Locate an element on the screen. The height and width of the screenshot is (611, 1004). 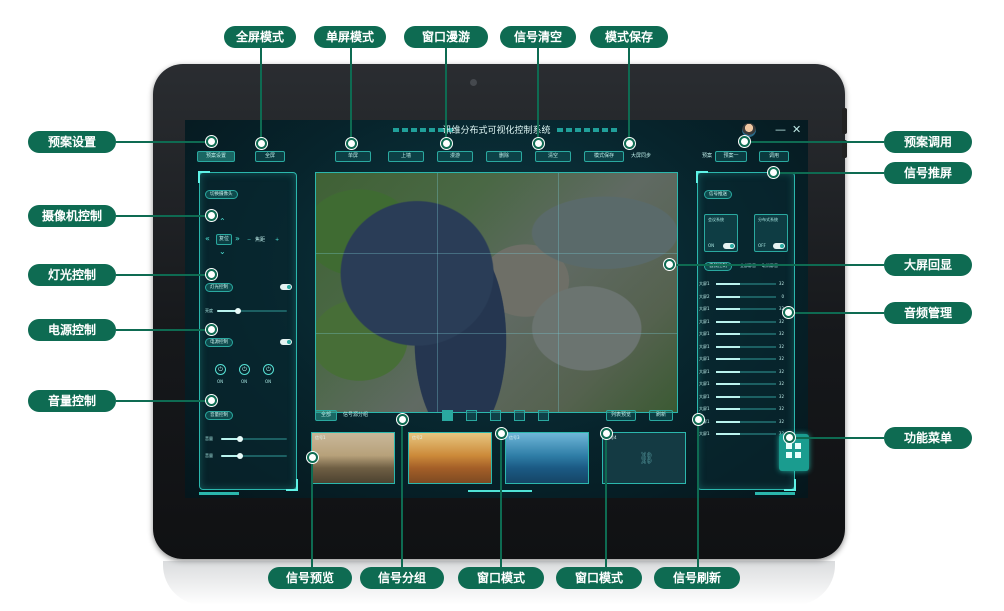
layout-1-button is located at coordinates (447, 415).